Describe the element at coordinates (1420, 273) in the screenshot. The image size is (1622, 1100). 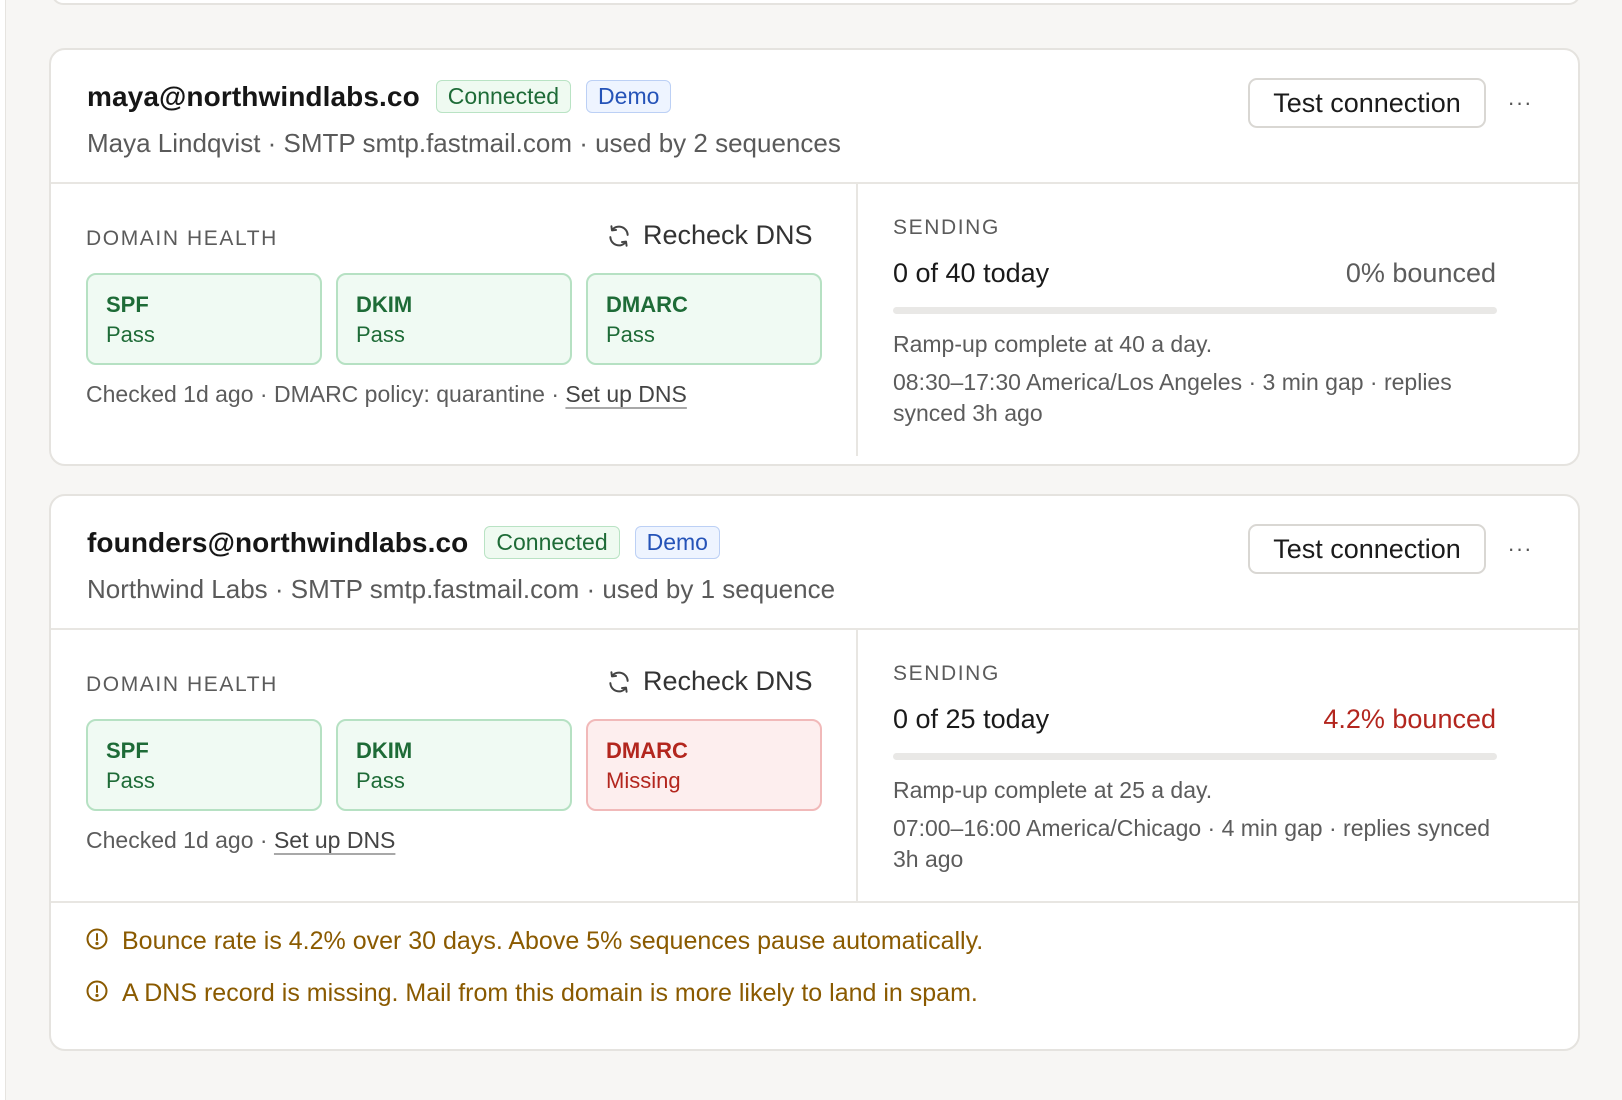
I see `bounce-rate: 0% bounced` at that location.